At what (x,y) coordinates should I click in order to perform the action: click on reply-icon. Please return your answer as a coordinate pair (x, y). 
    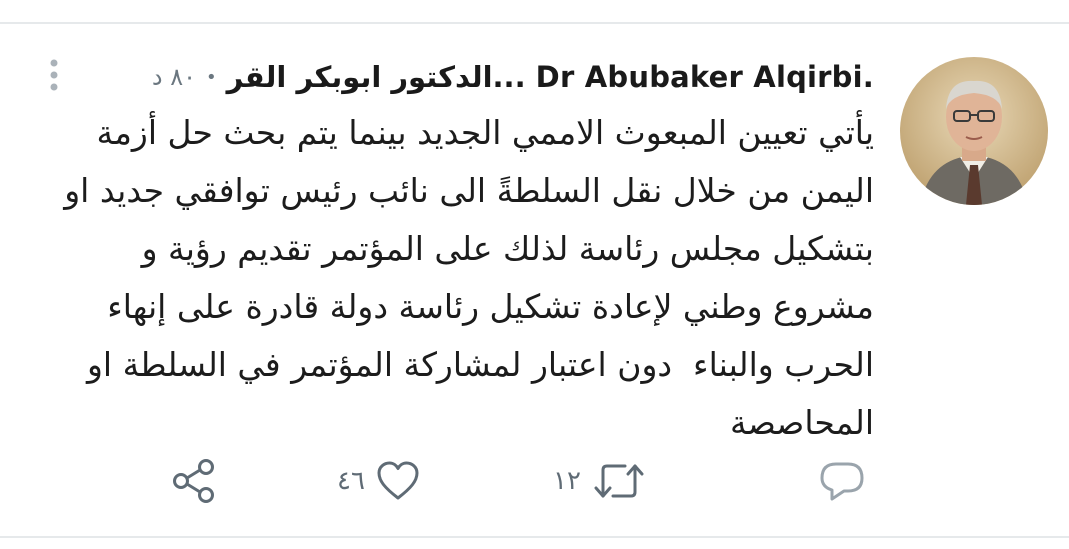
    Looking at the image, I should click on (842, 481).